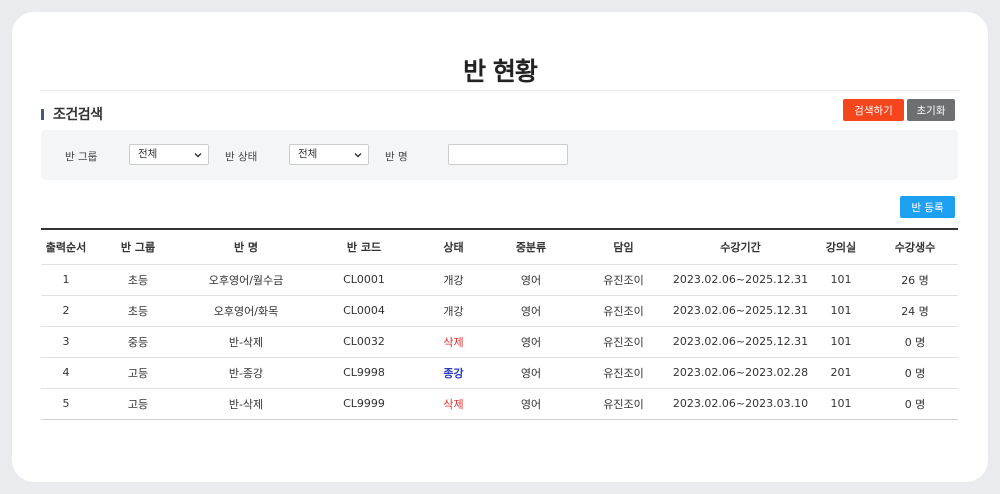  Describe the element at coordinates (841, 373) in the screenshot. I see `cell-room: 201` at that location.